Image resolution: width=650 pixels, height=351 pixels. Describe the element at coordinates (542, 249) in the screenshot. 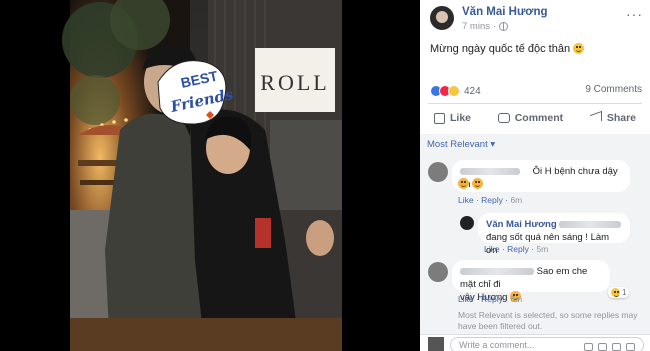

I see `reply-time: 5m` at that location.